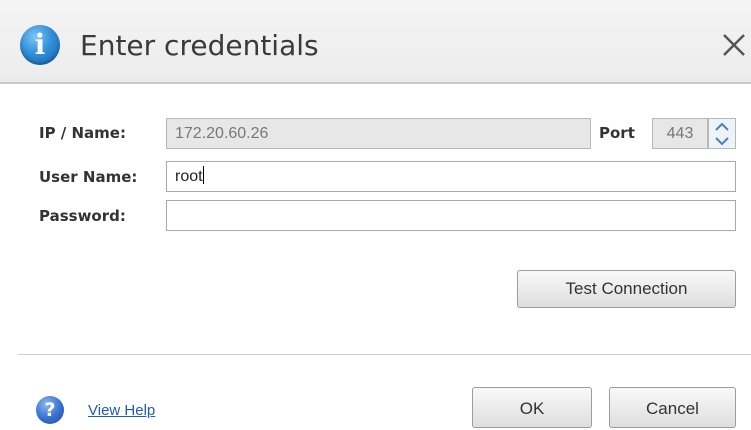 Image resolution: width=751 pixels, height=430 pixels. I want to click on info-icon: i, so click(40, 45).